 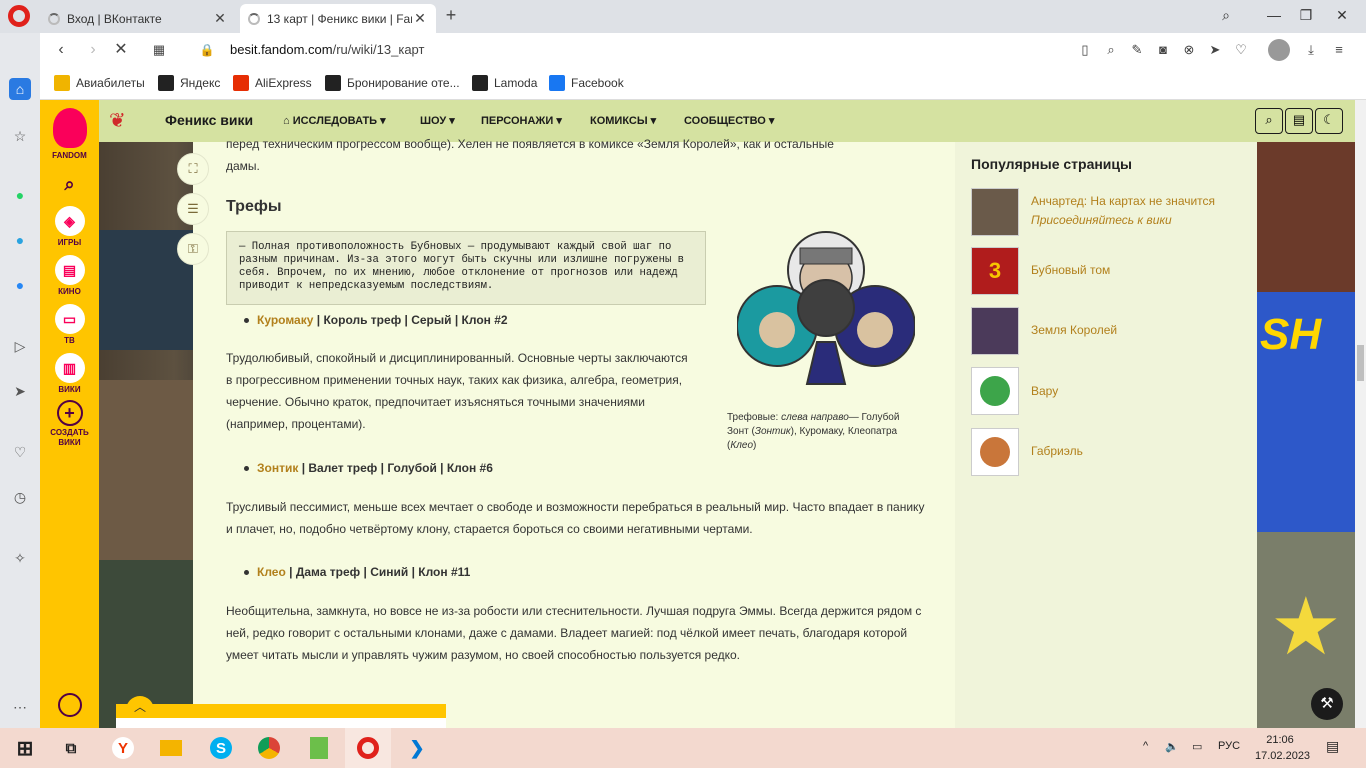 I want to click on nav-create-wiki: + СОЗДАТЬ ВИКИ, so click(x=69, y=424).